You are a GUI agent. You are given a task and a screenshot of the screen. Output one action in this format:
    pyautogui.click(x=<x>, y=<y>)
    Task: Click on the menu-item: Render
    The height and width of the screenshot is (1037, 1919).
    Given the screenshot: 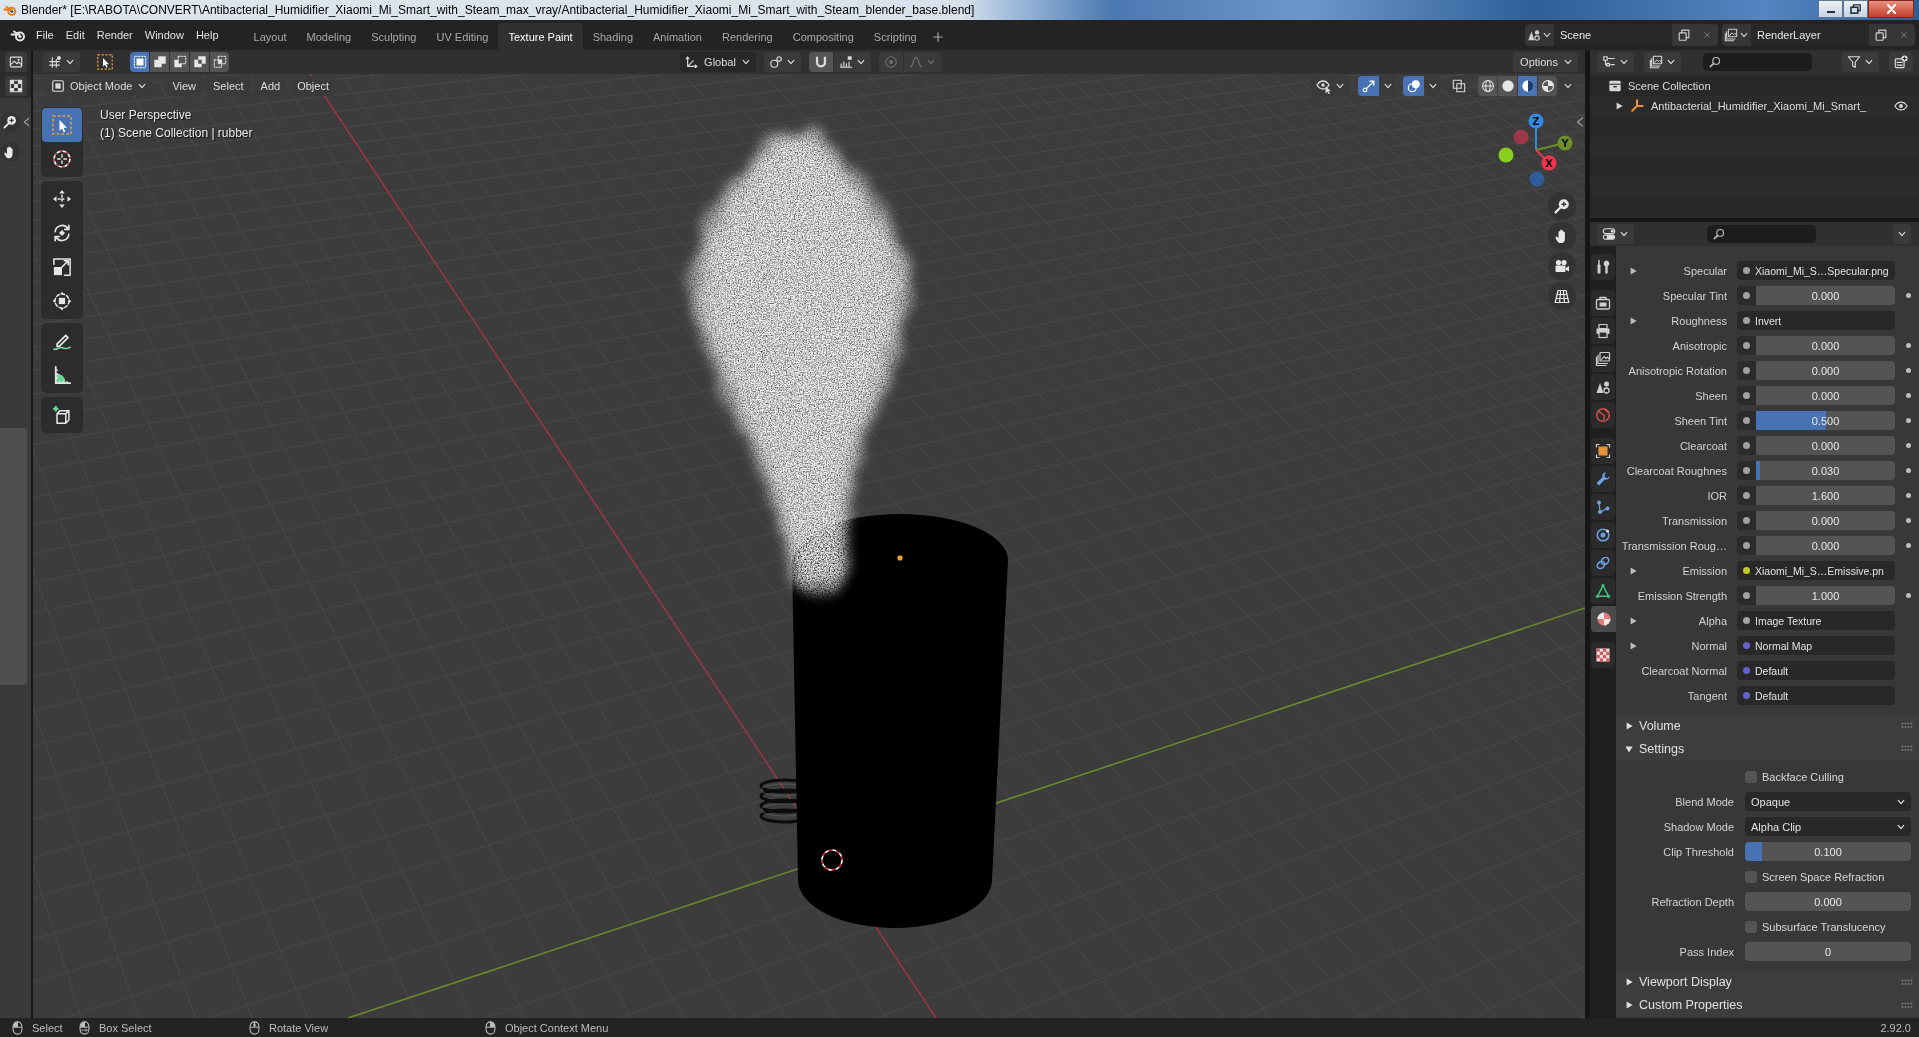 What is the action you would take?
    pyautogui.click(x=114, y=35)
    